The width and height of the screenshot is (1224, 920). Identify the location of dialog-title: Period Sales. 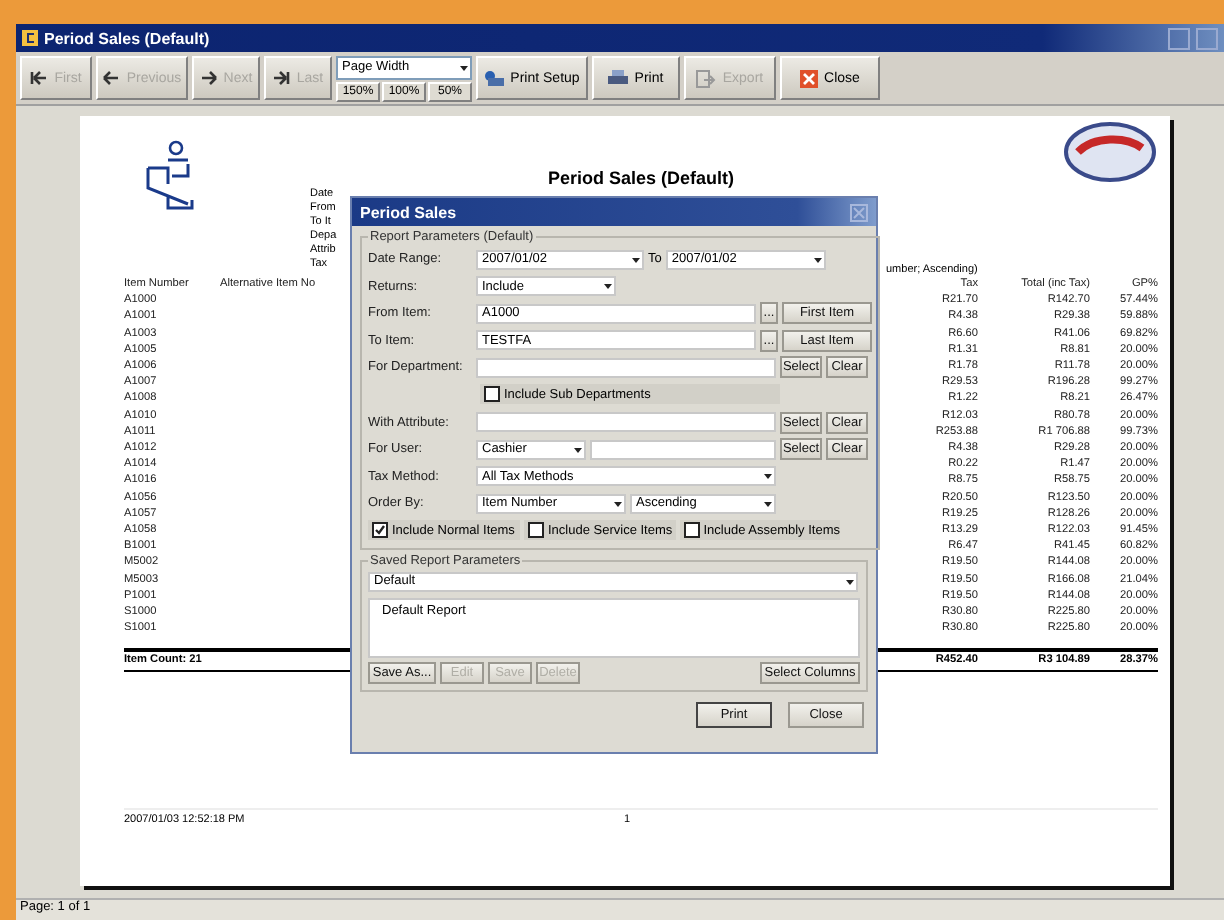
(408, 212).